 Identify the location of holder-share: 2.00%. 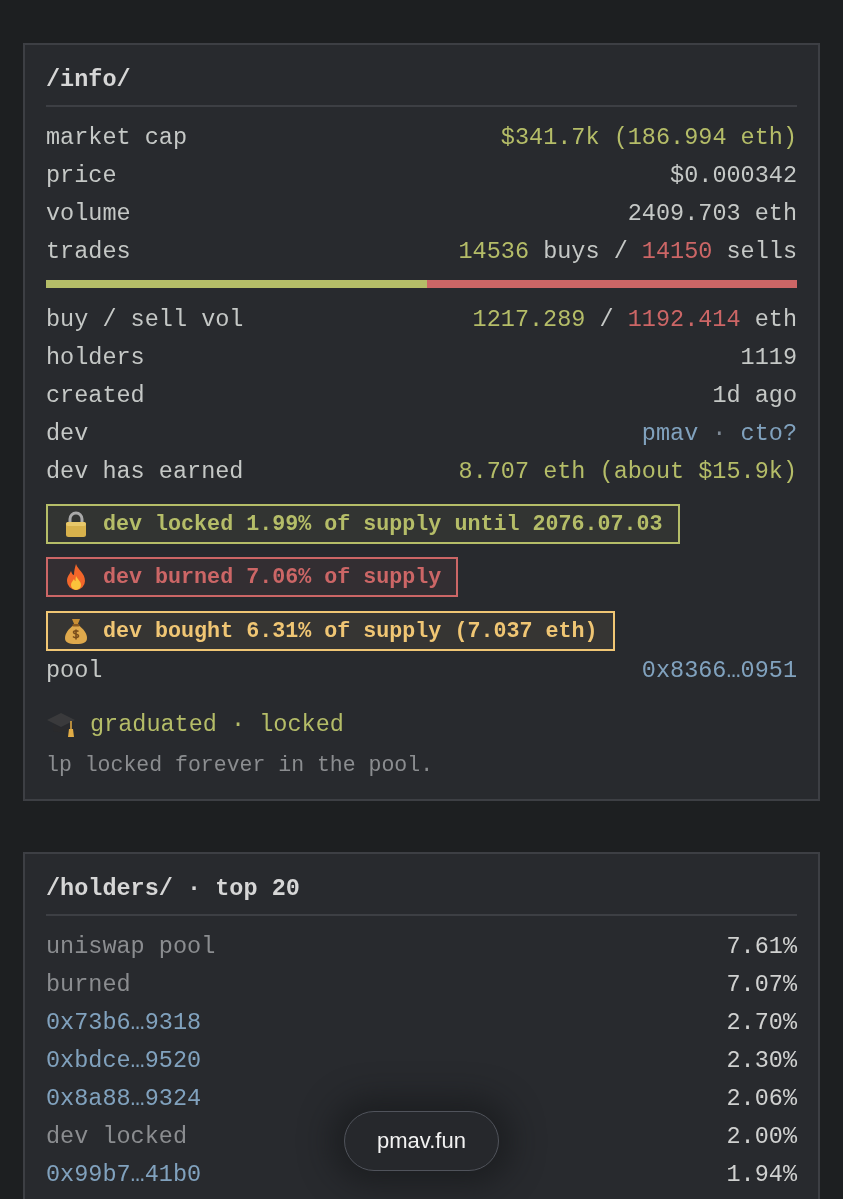
(761, 1137).